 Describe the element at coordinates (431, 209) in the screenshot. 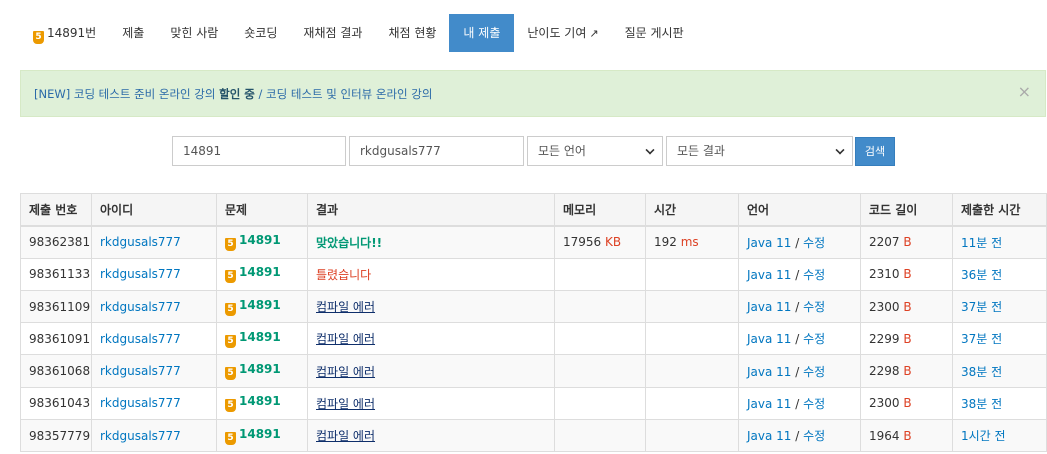

I see `col-result: 결과` at that location.